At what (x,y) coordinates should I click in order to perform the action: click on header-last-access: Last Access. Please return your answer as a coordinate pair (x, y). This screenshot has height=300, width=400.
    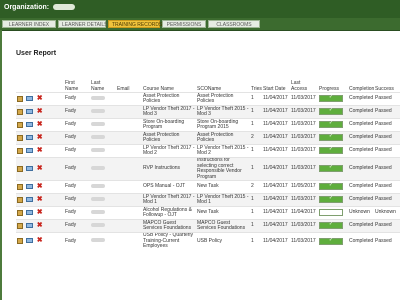
    Looking at the image, I should click on (304, 84).